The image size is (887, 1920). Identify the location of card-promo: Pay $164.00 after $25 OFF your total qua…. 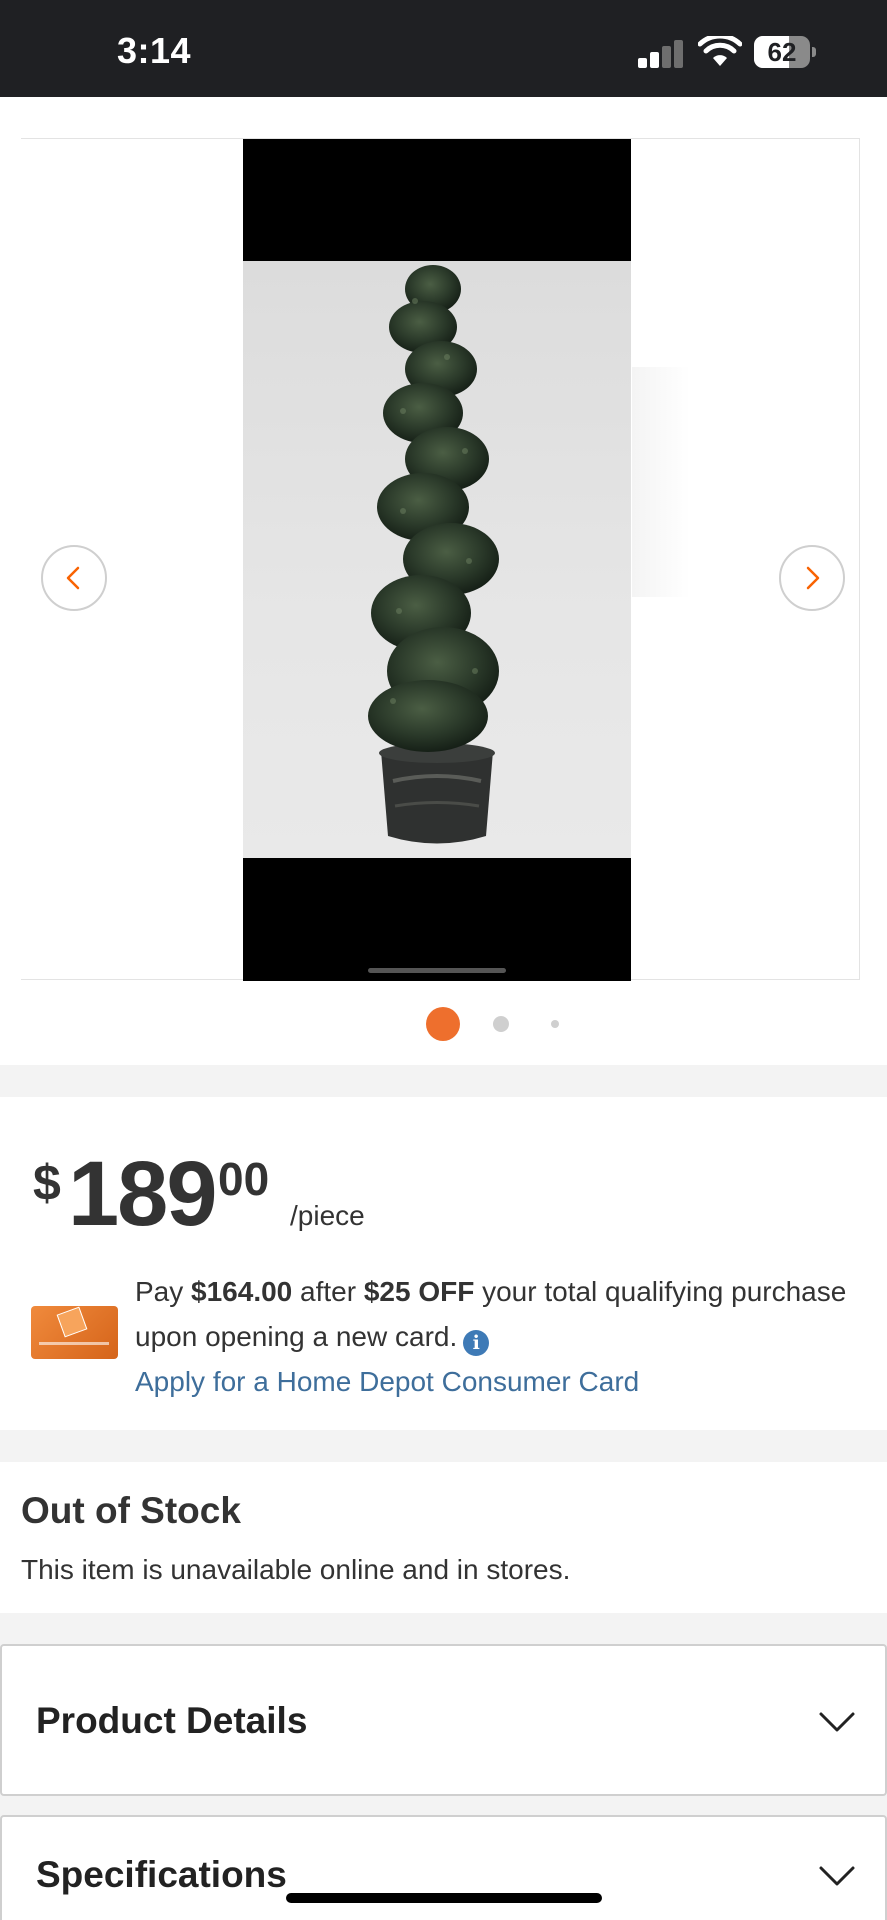
(495, 1336).